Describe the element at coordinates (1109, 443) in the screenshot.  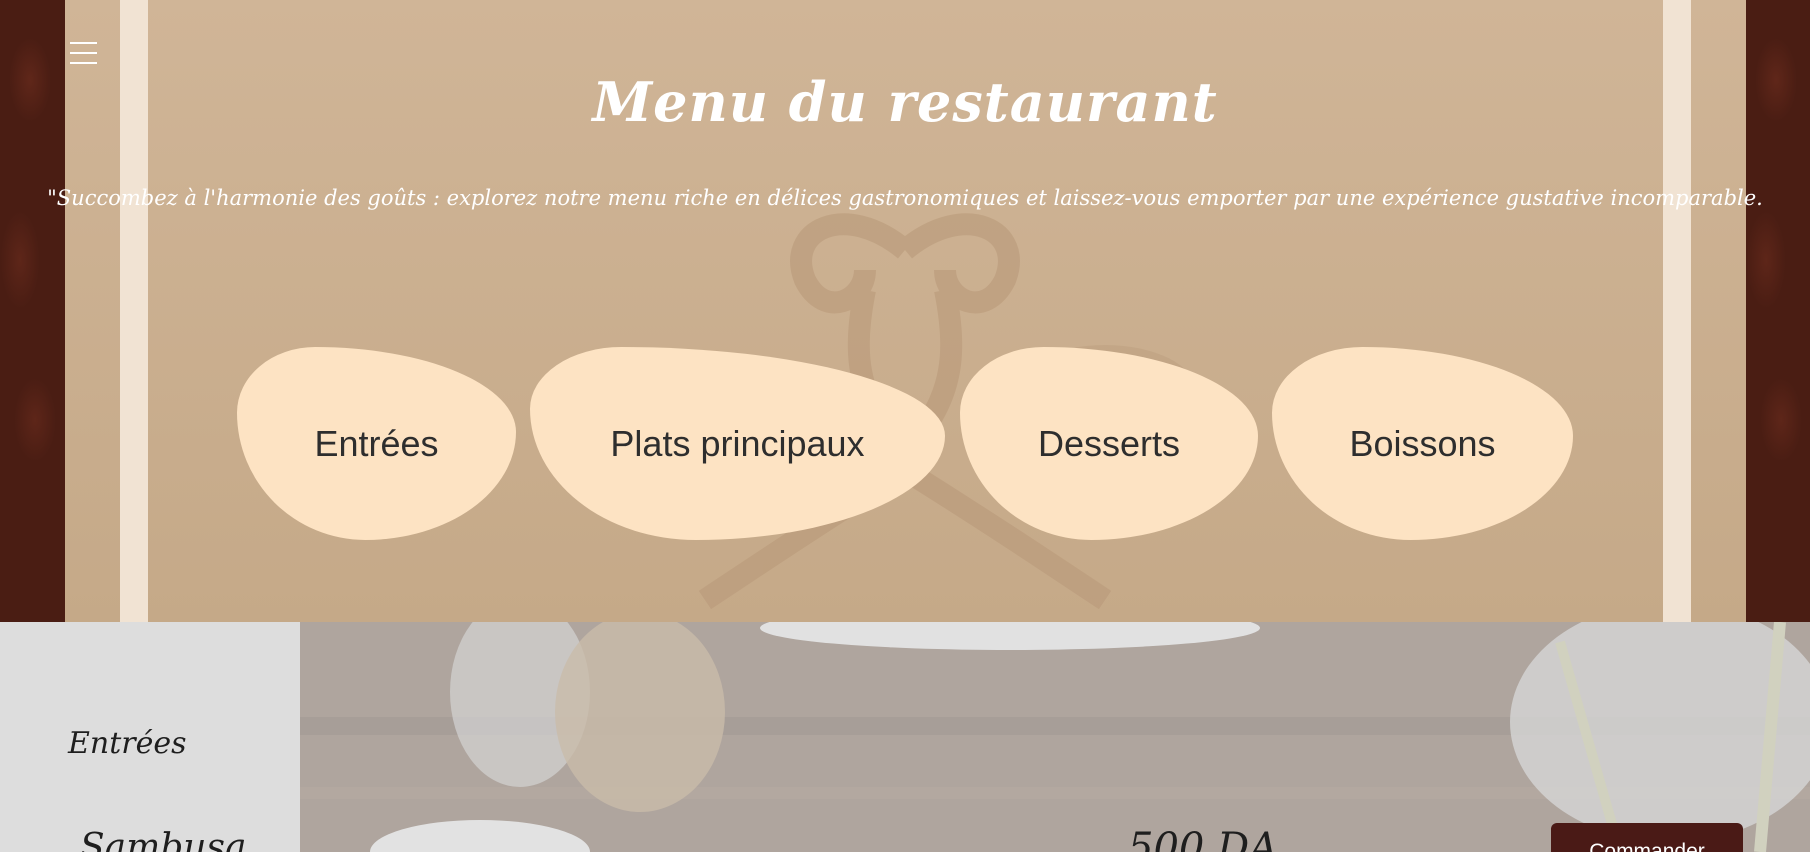
I see `category-button-desserts: Desserts` at that location.